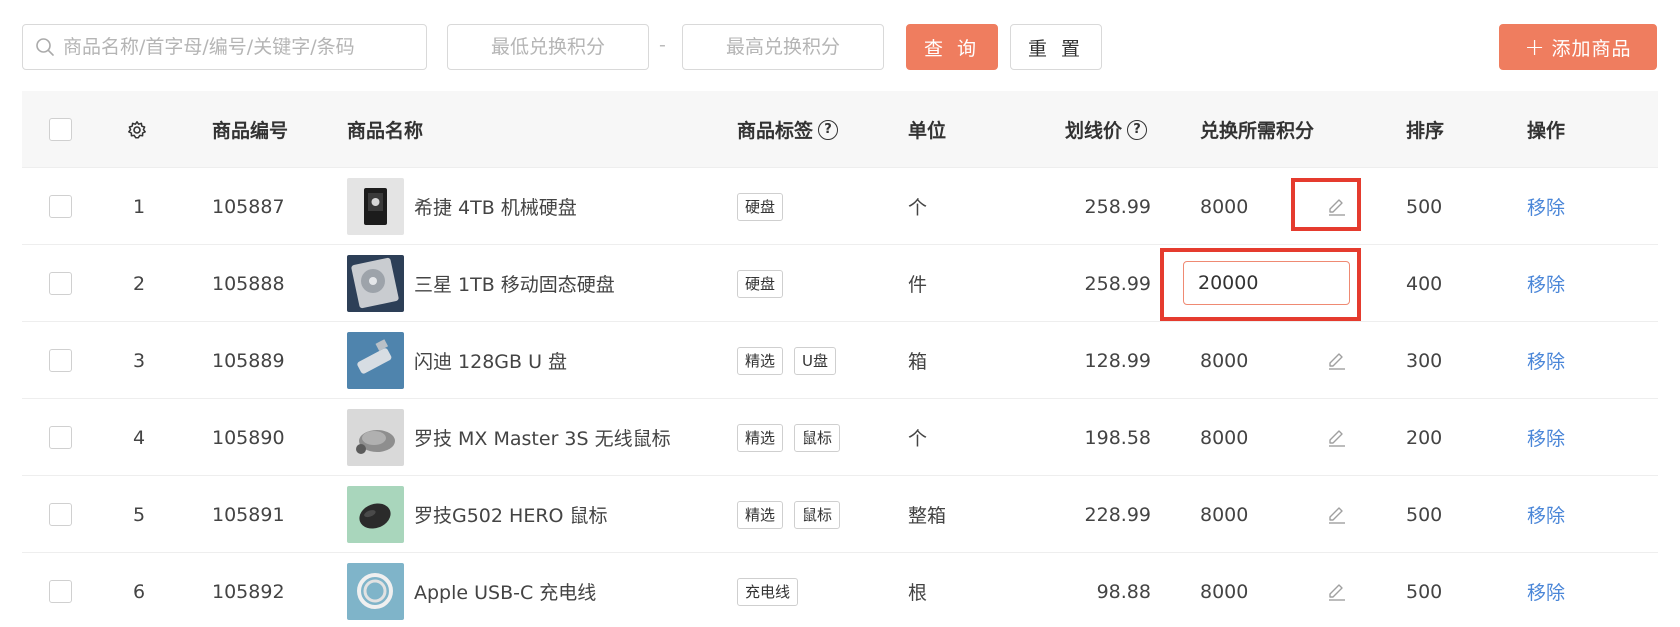  Describe the element at coordinates (1535, 47) in the screenshot. I see `plus-icon: +` at that location.